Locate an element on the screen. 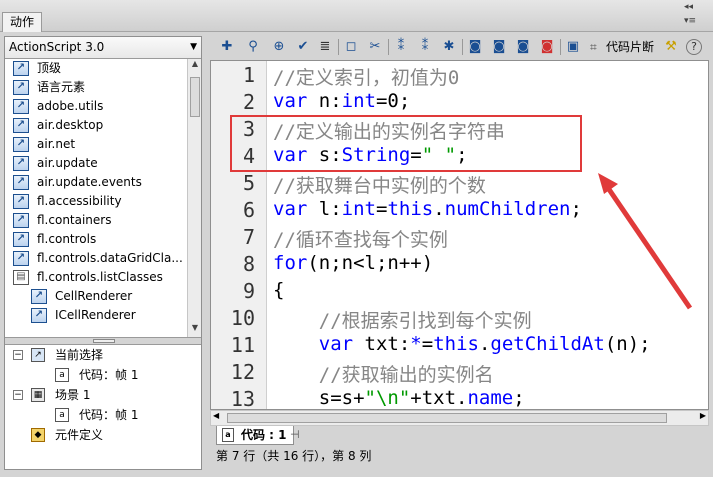 This screenshot has height=477, width=713. library-item: ↗ ICellRenderer is located at coordinates (96, 315).